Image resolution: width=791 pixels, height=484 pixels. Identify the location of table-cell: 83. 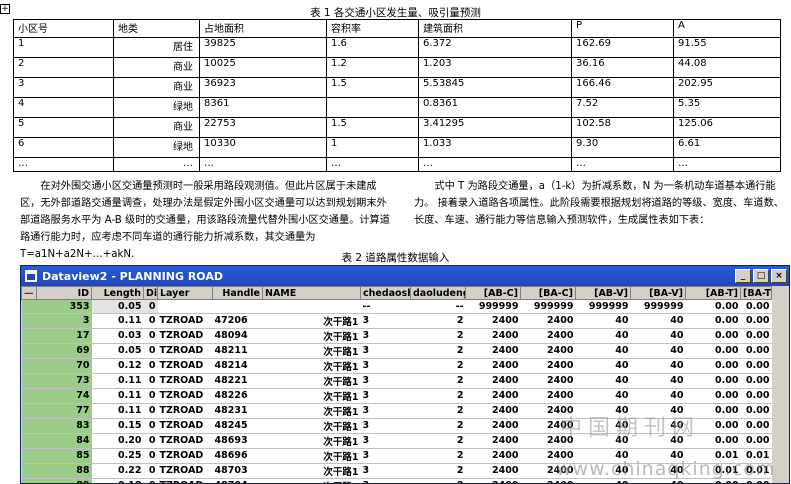
(64, 426).